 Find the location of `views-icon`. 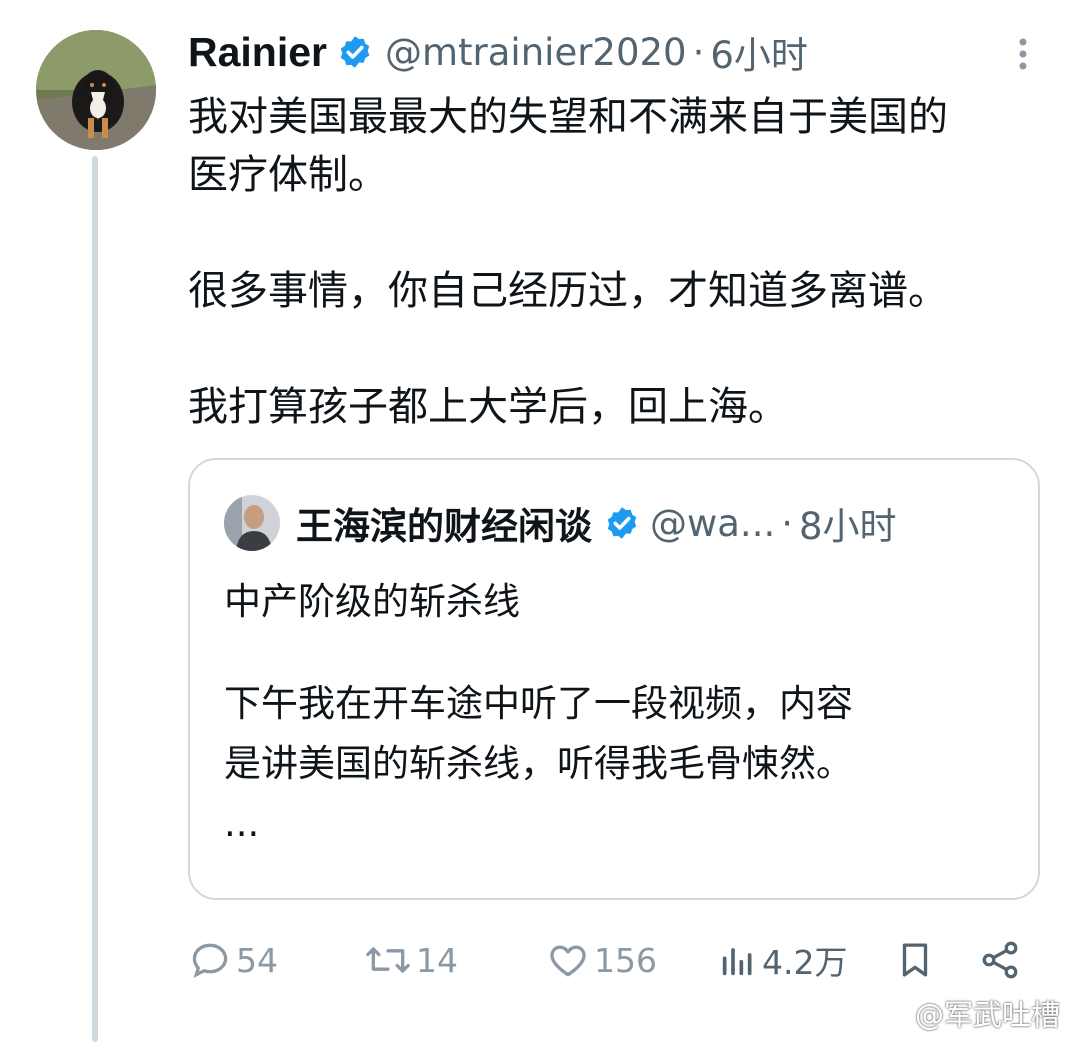

views-icon is located at coordinates (737, 962).